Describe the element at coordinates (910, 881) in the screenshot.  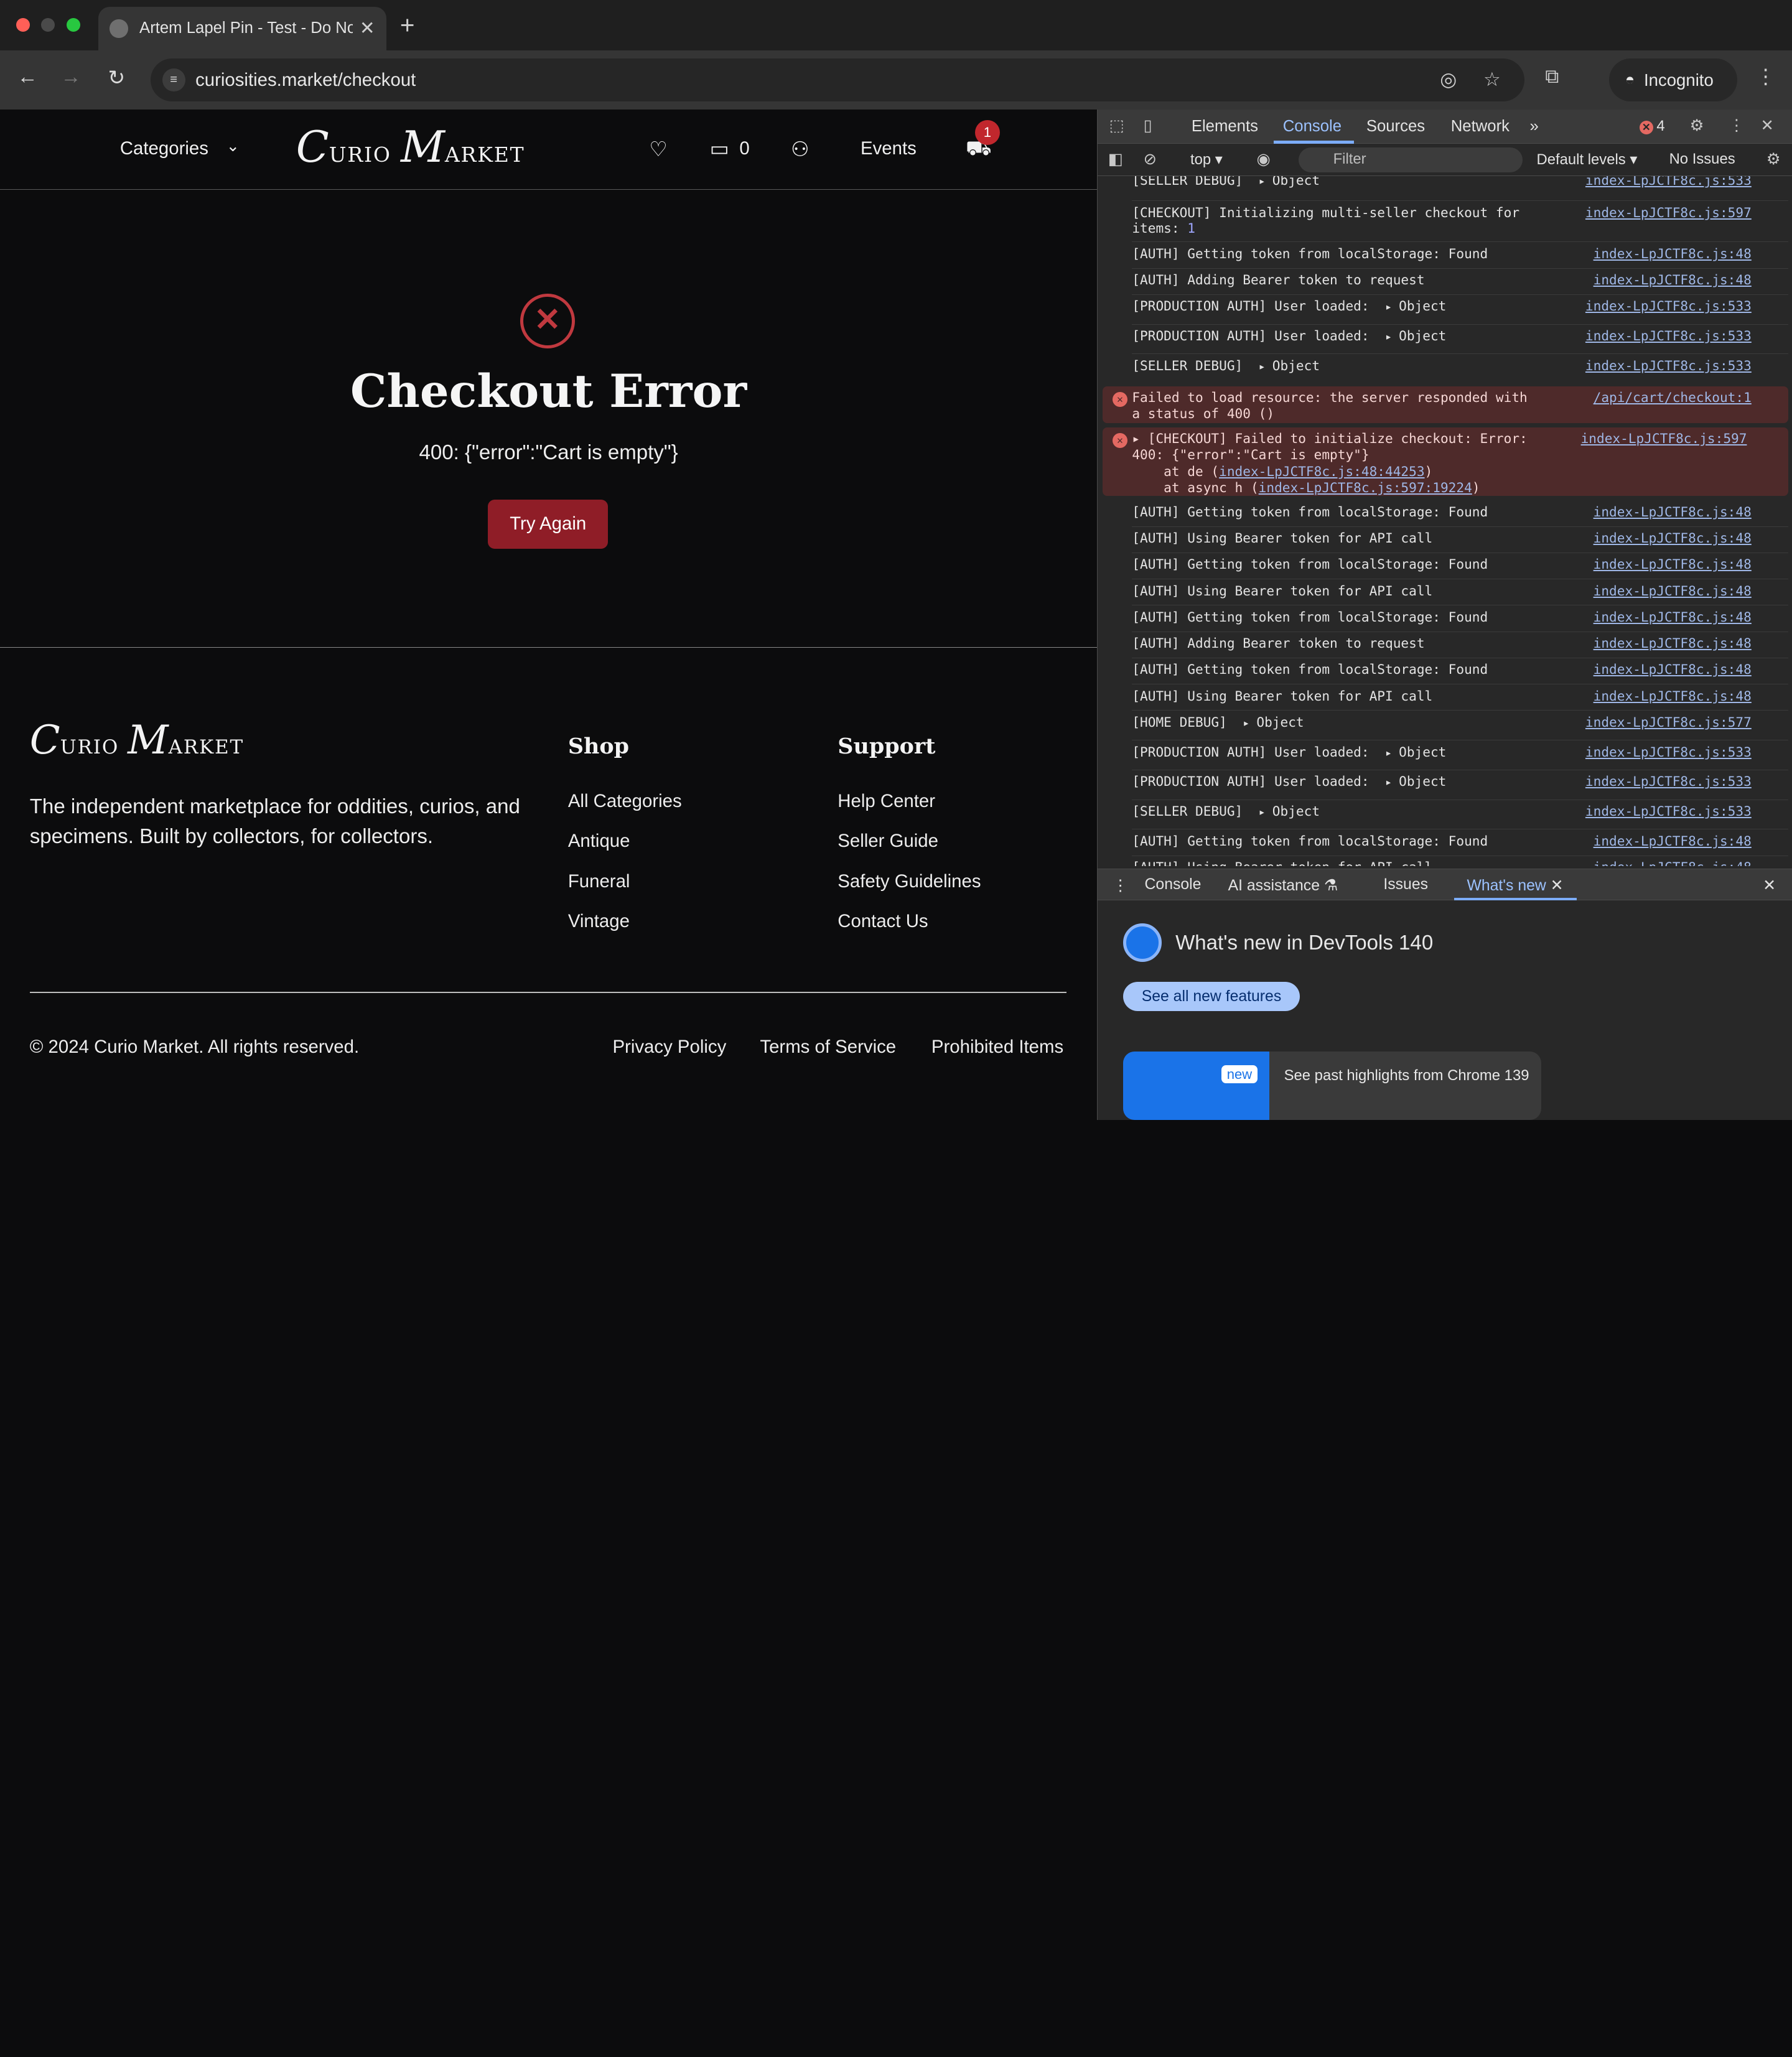
I see `footer-link-safety-guidelines: Safety Guidelines` at that location.